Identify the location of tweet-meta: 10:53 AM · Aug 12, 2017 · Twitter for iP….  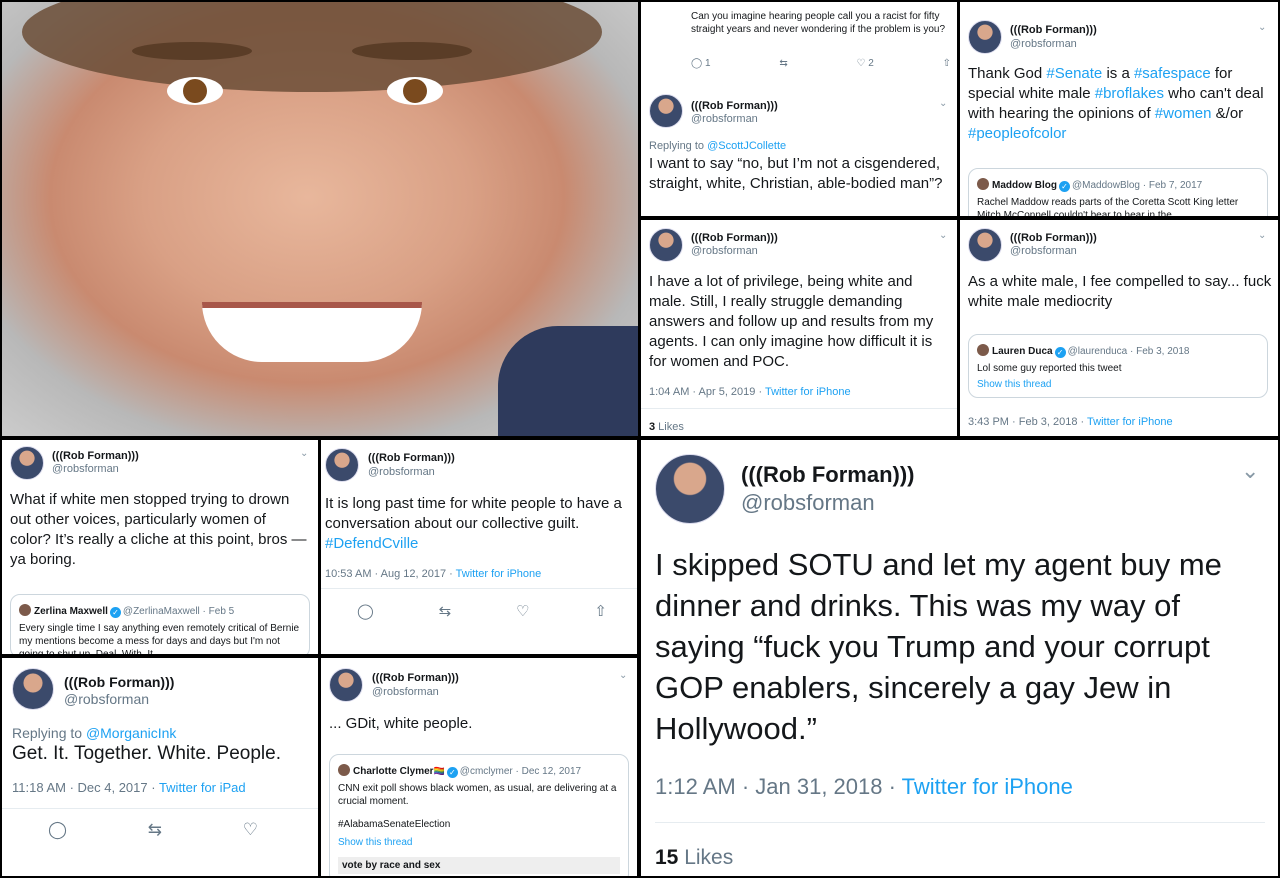
(433, 574).